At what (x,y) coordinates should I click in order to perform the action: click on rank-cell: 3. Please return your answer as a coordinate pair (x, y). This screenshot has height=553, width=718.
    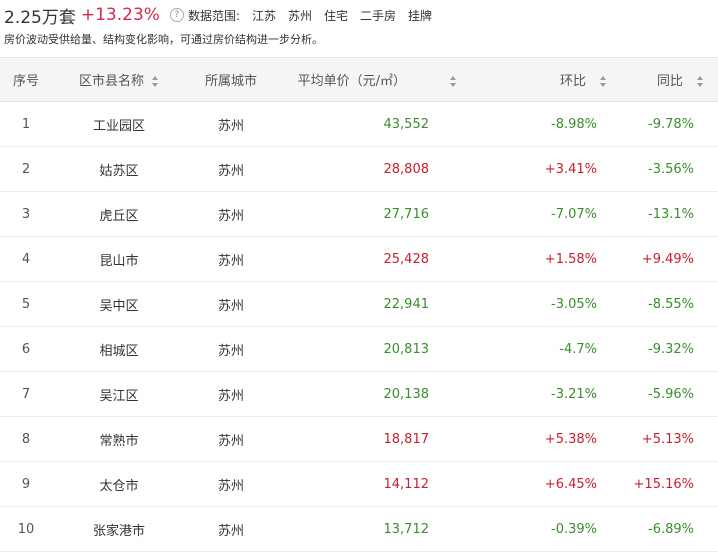
    Looking at the image, I should click on (26, 214).